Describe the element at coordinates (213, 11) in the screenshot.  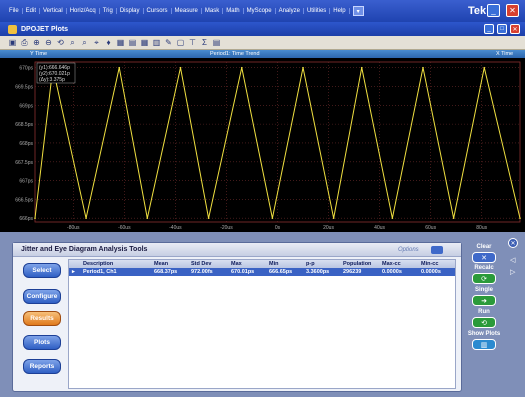
I see `menu-item-mask: Mask` at that location.